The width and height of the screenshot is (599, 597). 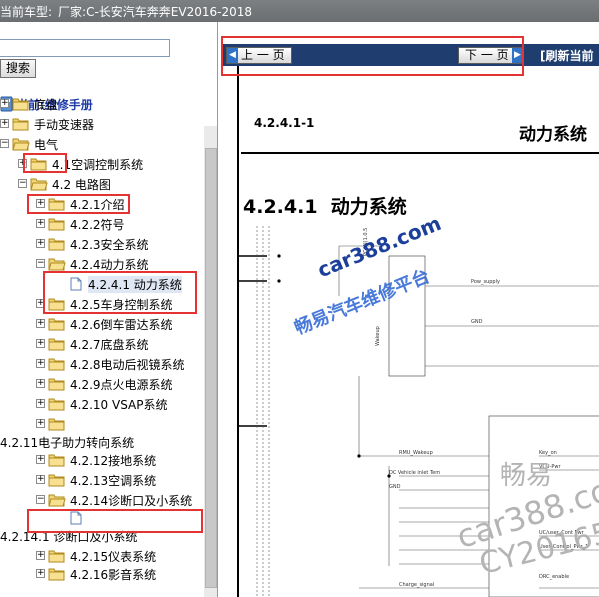 What do you see at coordinates (548, 453) in the screenshot?
I see `label-key-on: Key_on` at bounding box center [548, 453].